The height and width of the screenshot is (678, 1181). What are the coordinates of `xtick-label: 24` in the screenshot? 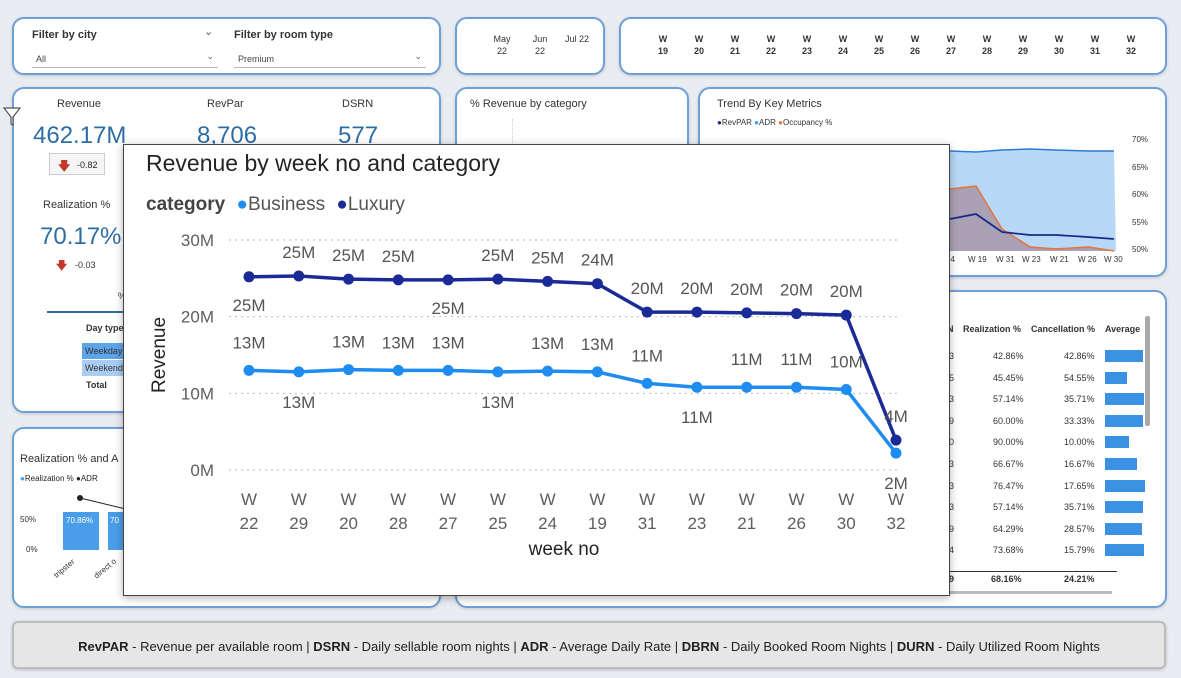 It's located at (547, 523).